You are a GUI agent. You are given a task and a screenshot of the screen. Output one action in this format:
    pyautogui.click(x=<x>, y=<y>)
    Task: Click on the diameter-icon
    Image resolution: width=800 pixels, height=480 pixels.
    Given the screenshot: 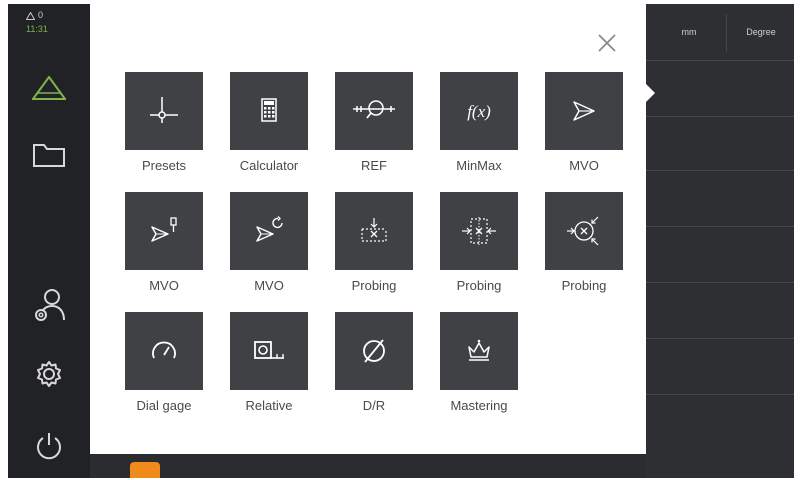 What is the action you would take?
    pyautogui.click(x=374, y=351)
    